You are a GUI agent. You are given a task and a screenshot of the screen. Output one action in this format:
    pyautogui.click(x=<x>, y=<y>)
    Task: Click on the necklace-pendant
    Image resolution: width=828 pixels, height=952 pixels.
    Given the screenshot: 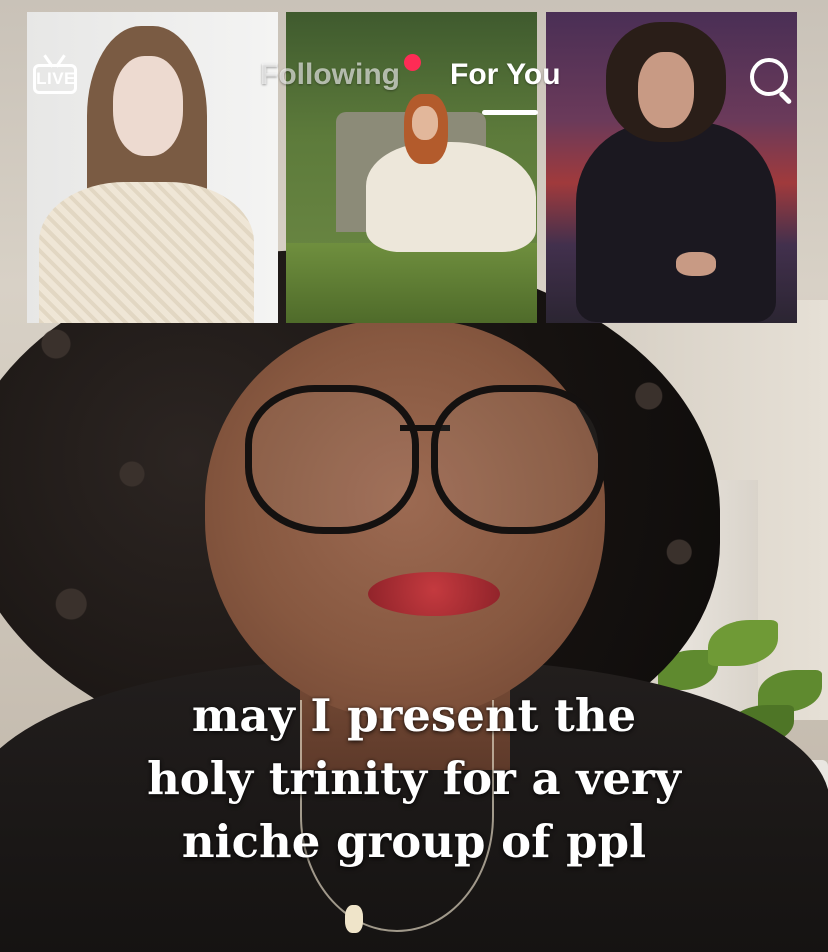 What is the action you would take?
    pyautogui.click(x=354, y=919)
    